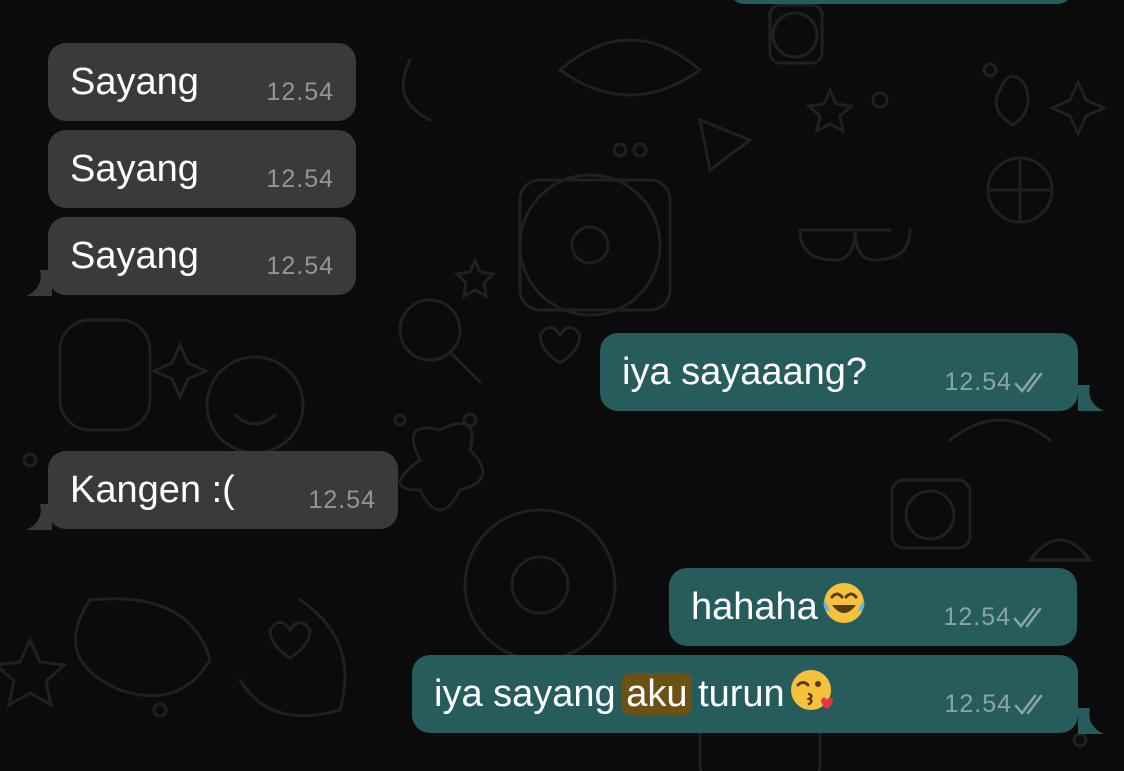 The height and width of the screenshot is (771, 1124). What do you see at coordinates (901, 2) in the screenshot?
I see `outgoing-bubble-partial` at bounding box center [901, 2].